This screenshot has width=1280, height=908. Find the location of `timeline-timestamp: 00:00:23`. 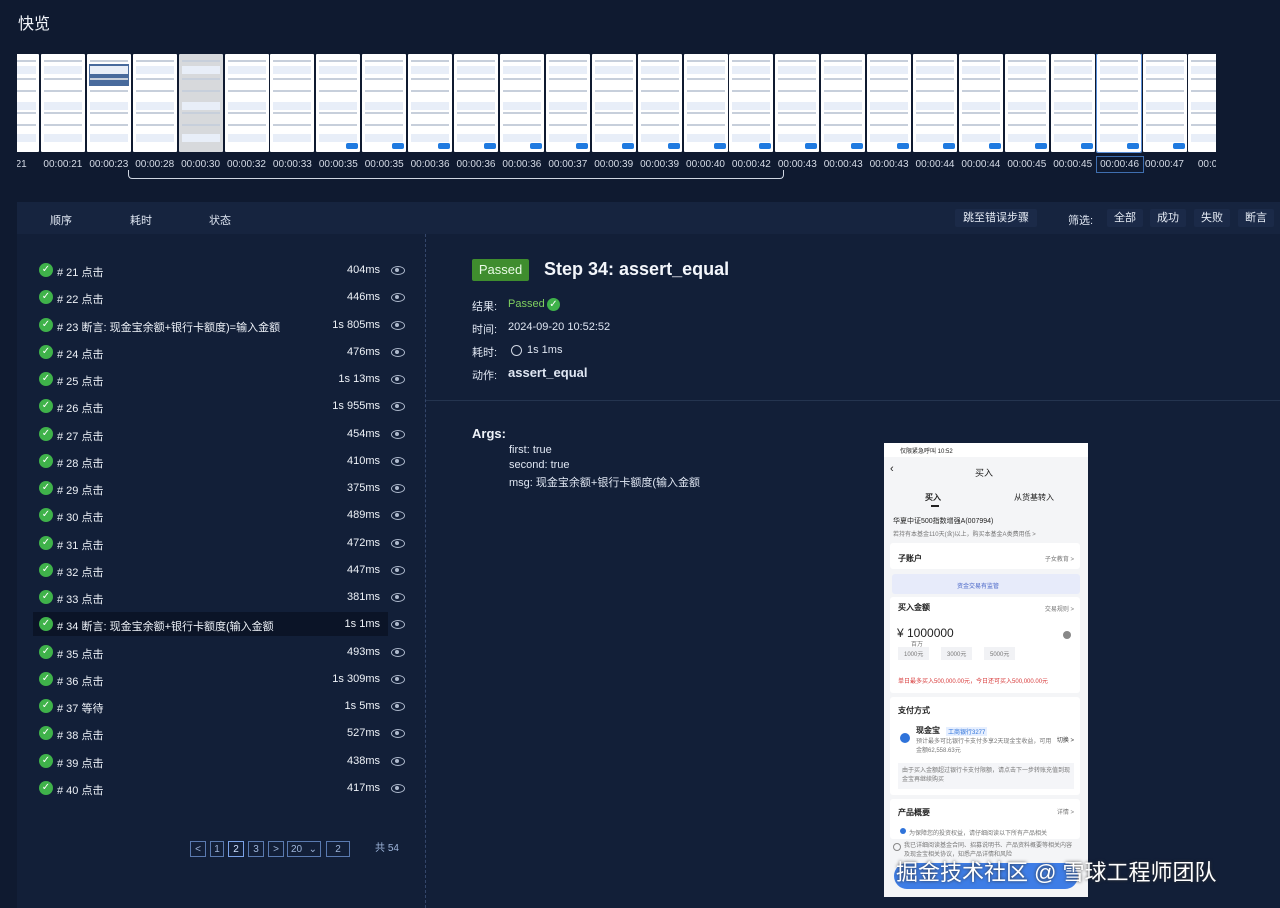

timeline-timestamp: 00:00:23 is located at coordinates (109, 164).